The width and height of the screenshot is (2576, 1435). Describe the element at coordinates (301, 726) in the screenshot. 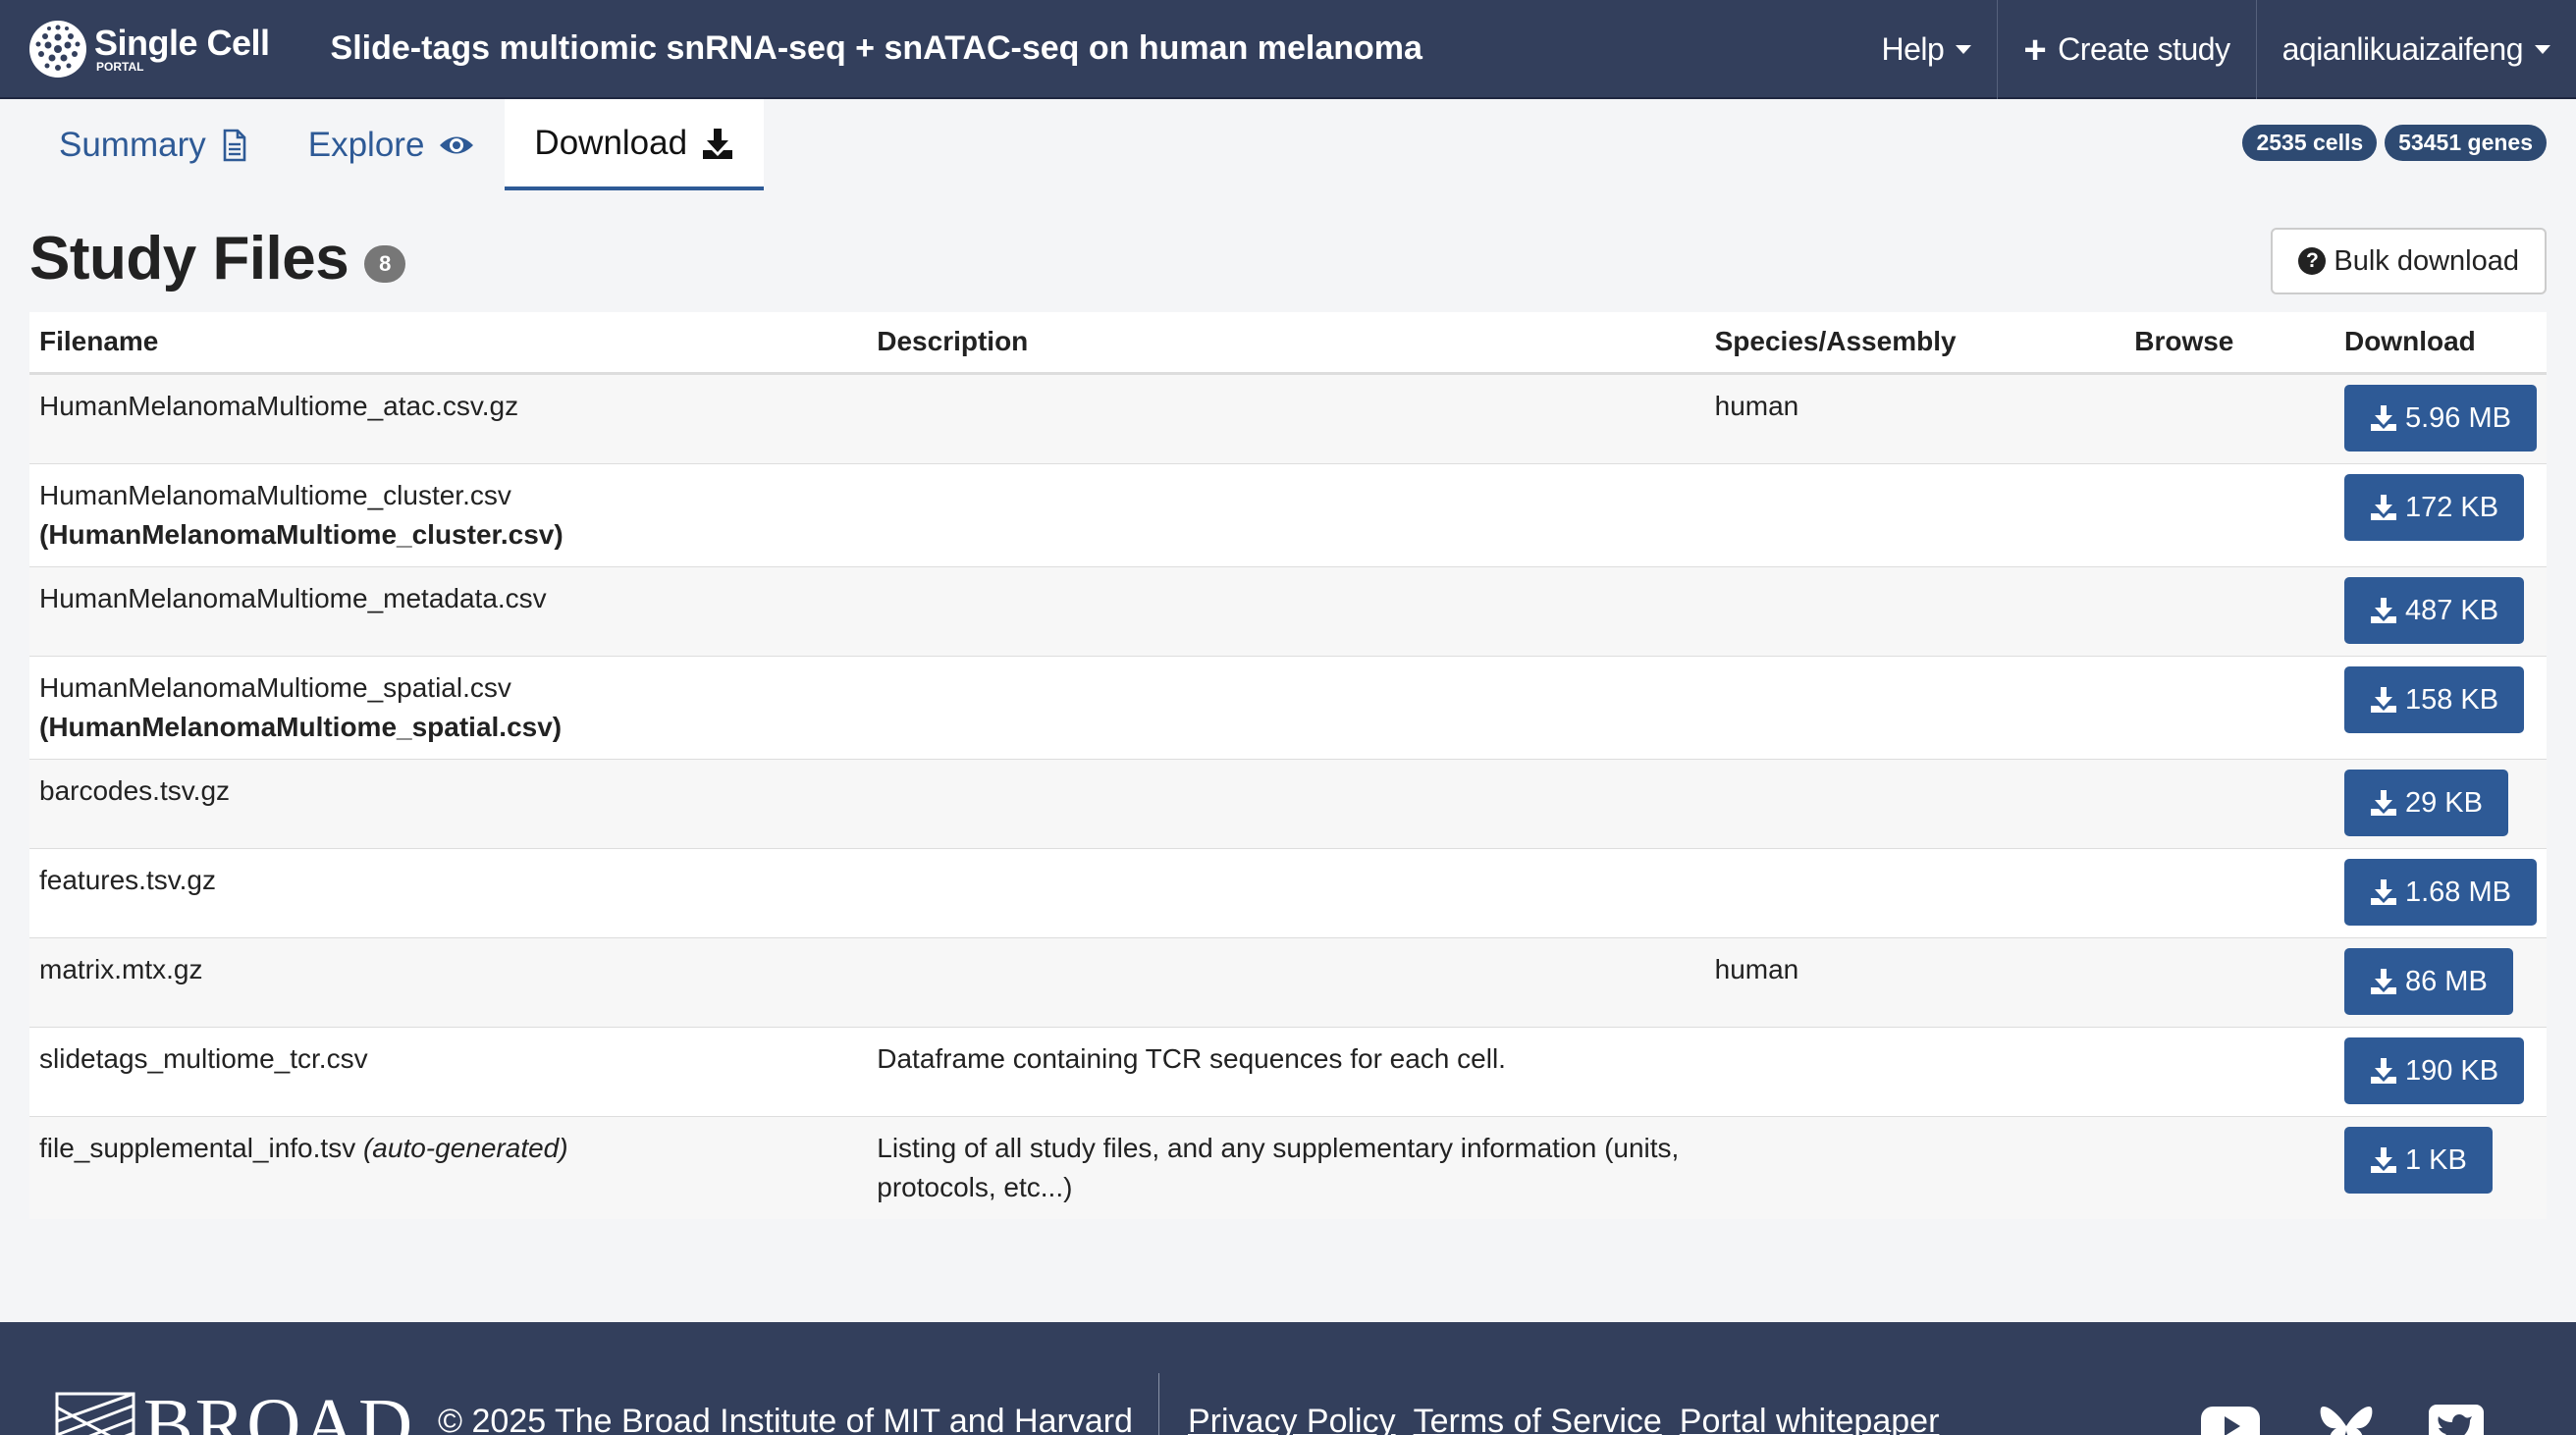

I see `filename-subtitle: (HumanMelanomaMultiome_spatial.csv)` at that location.